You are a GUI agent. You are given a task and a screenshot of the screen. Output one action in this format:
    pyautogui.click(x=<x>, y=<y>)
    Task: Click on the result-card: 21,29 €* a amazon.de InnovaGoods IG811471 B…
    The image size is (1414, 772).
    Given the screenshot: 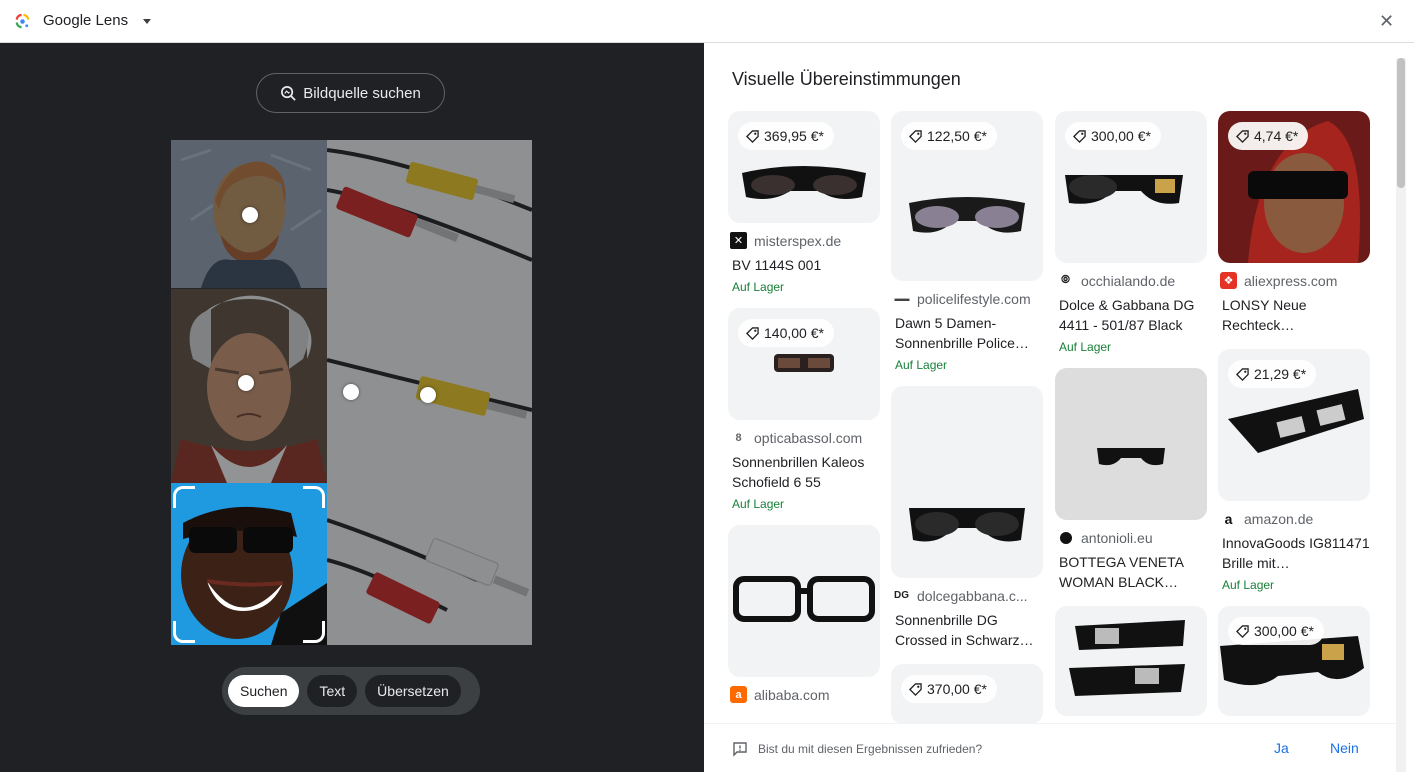 What is the action you would take?
    pyautogui.click(x=1294, y=470)
    